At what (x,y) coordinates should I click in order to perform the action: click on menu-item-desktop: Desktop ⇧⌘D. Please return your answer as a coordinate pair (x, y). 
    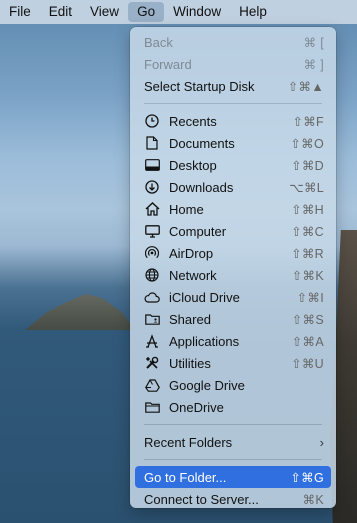
    Looking at the image, I should click on (233, 165).